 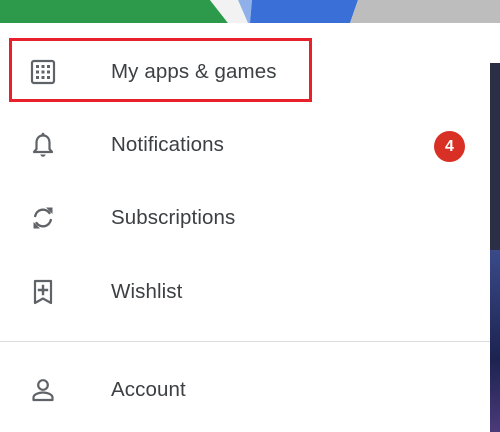 What do you see at coordinates (173, 217) in the screenshot?
I see `menu-item-label: Subscriptions` at bounding box center [173, 217].